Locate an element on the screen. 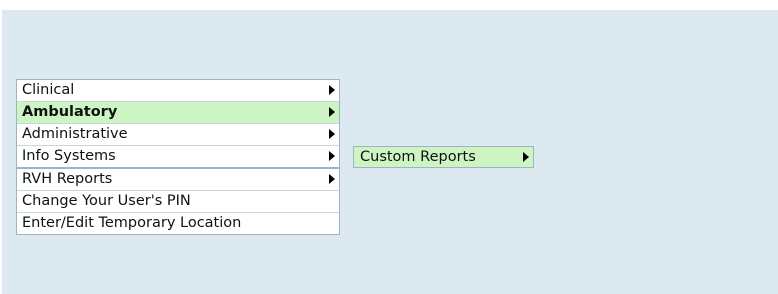 This screenshot has height=294, width=778. submenu-item-label: Custom Reports is located at coordinates (418, 157).